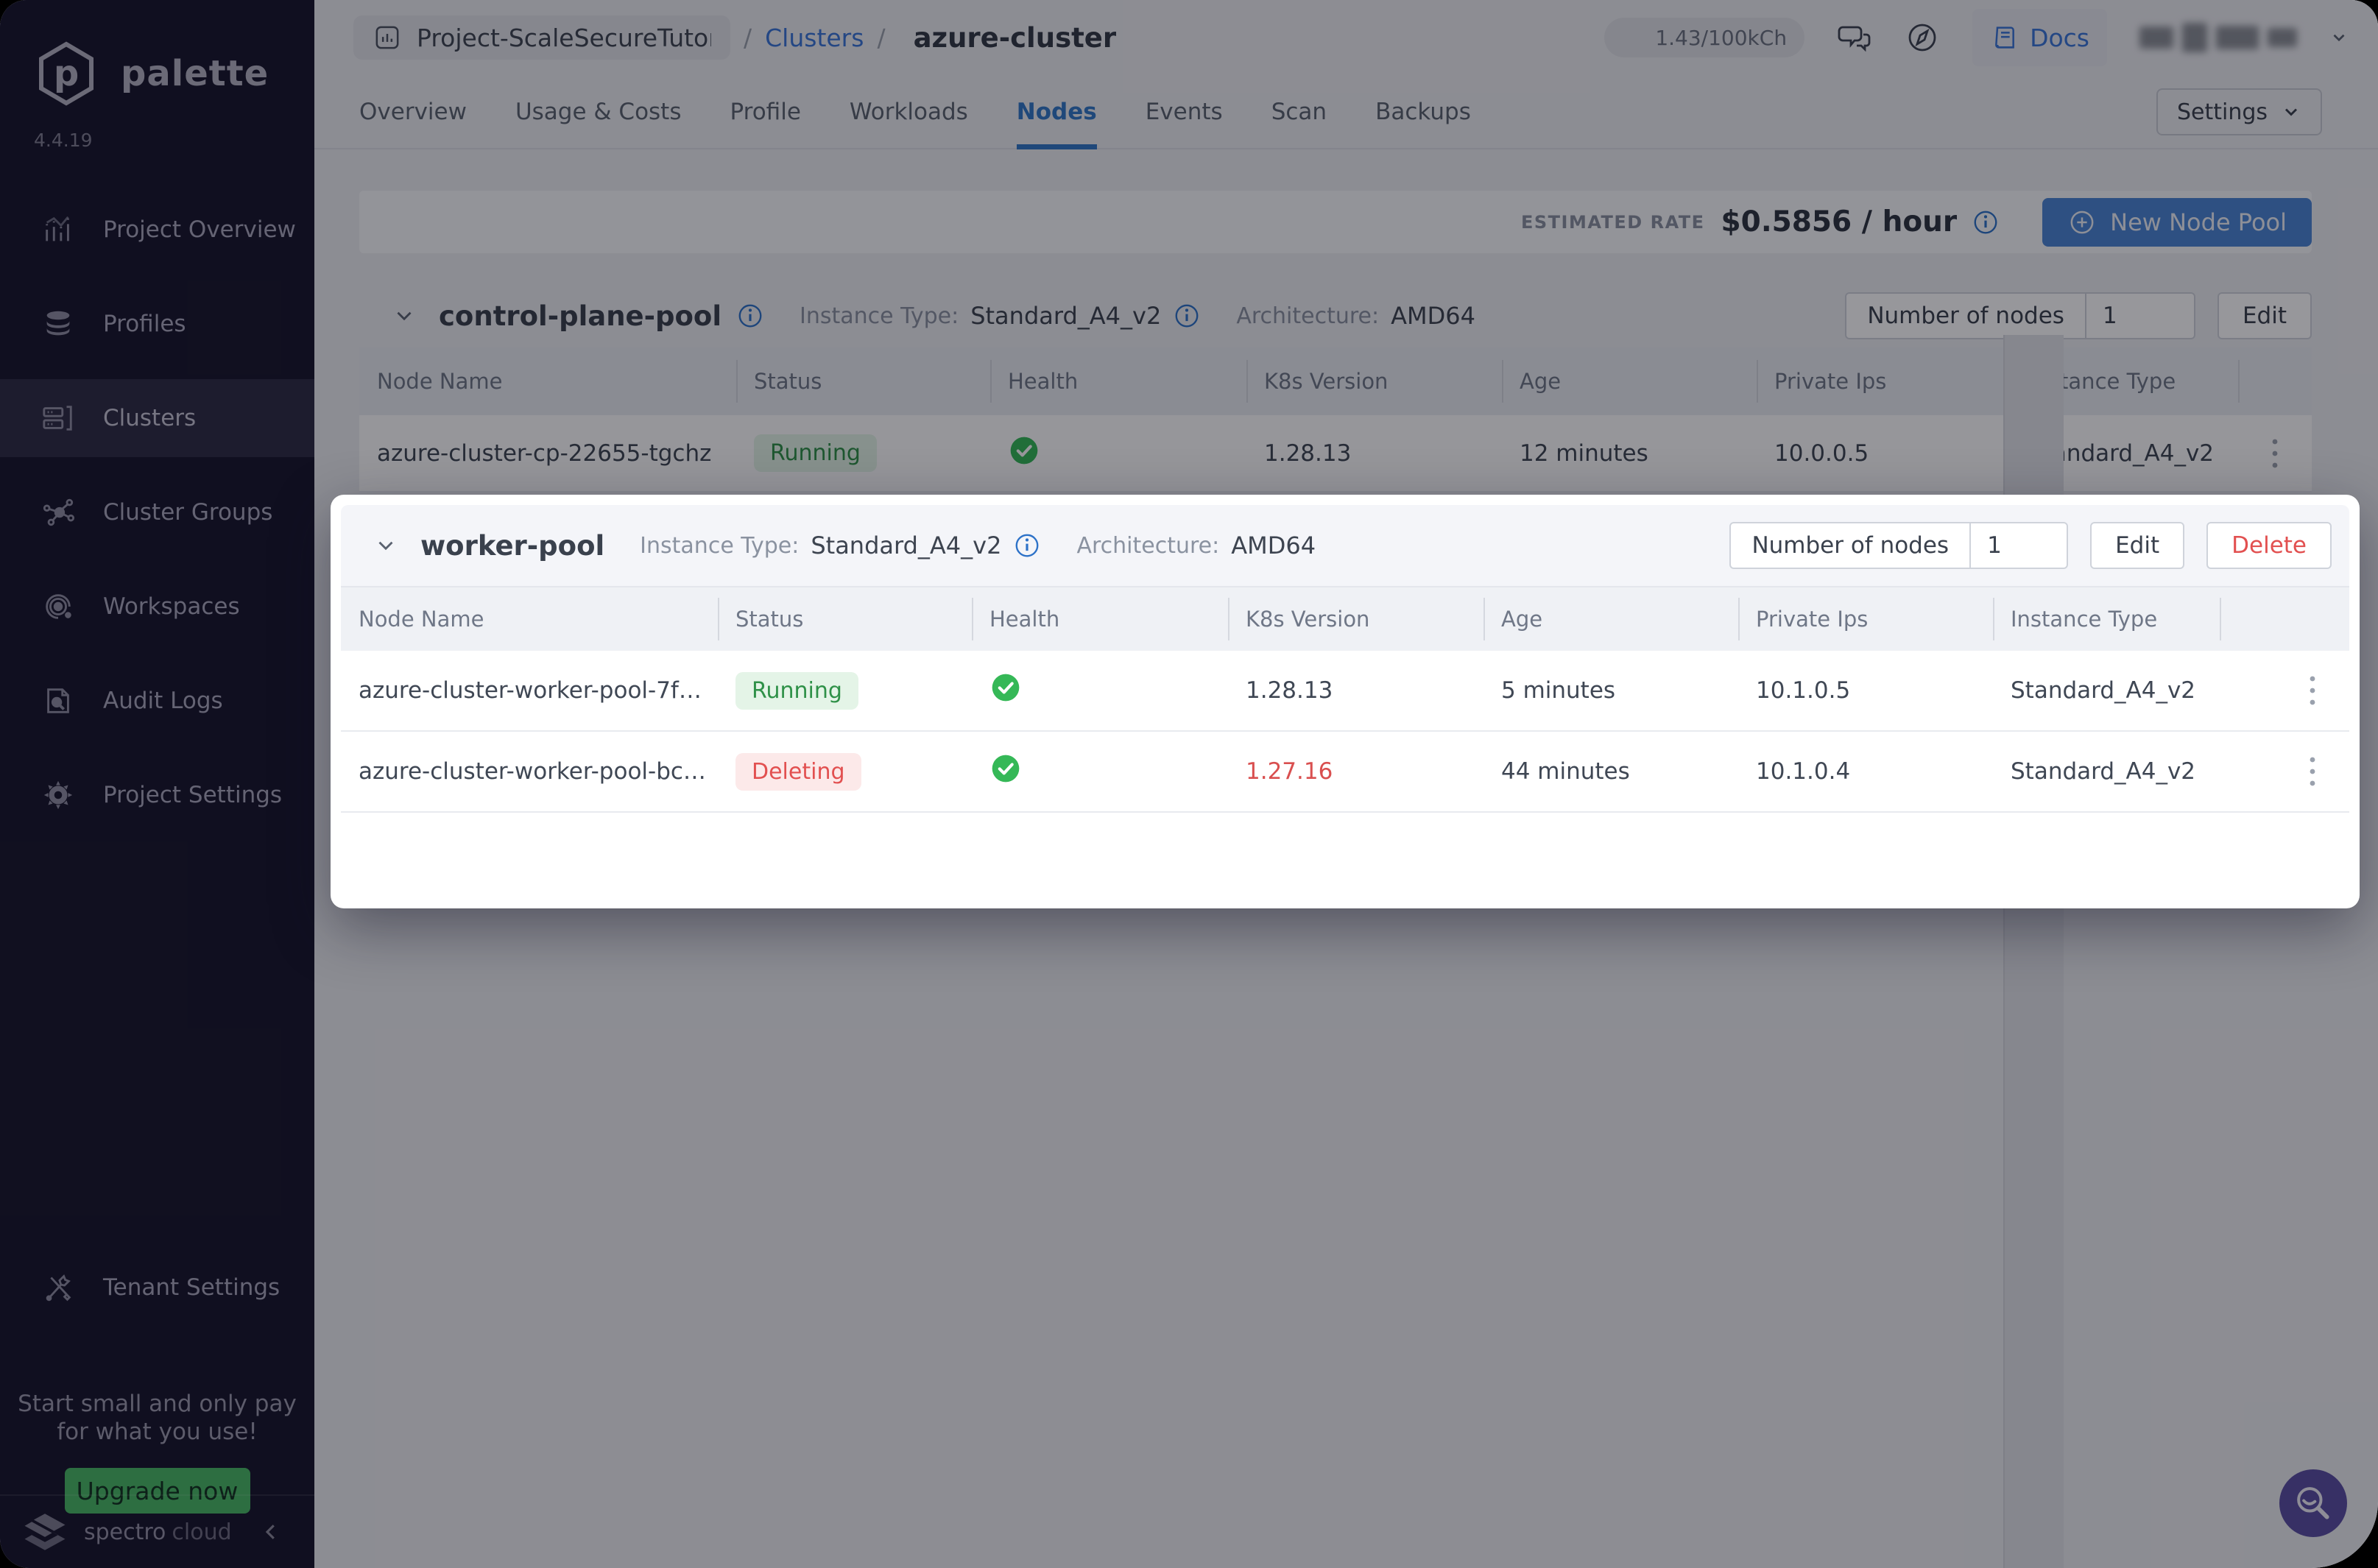 Image resolution: width=2378 pixels, height=1568 pixels. Describe the element at coordinates (421, 619) in the screenshot. I see `col-node-name: Node Name` at that location.